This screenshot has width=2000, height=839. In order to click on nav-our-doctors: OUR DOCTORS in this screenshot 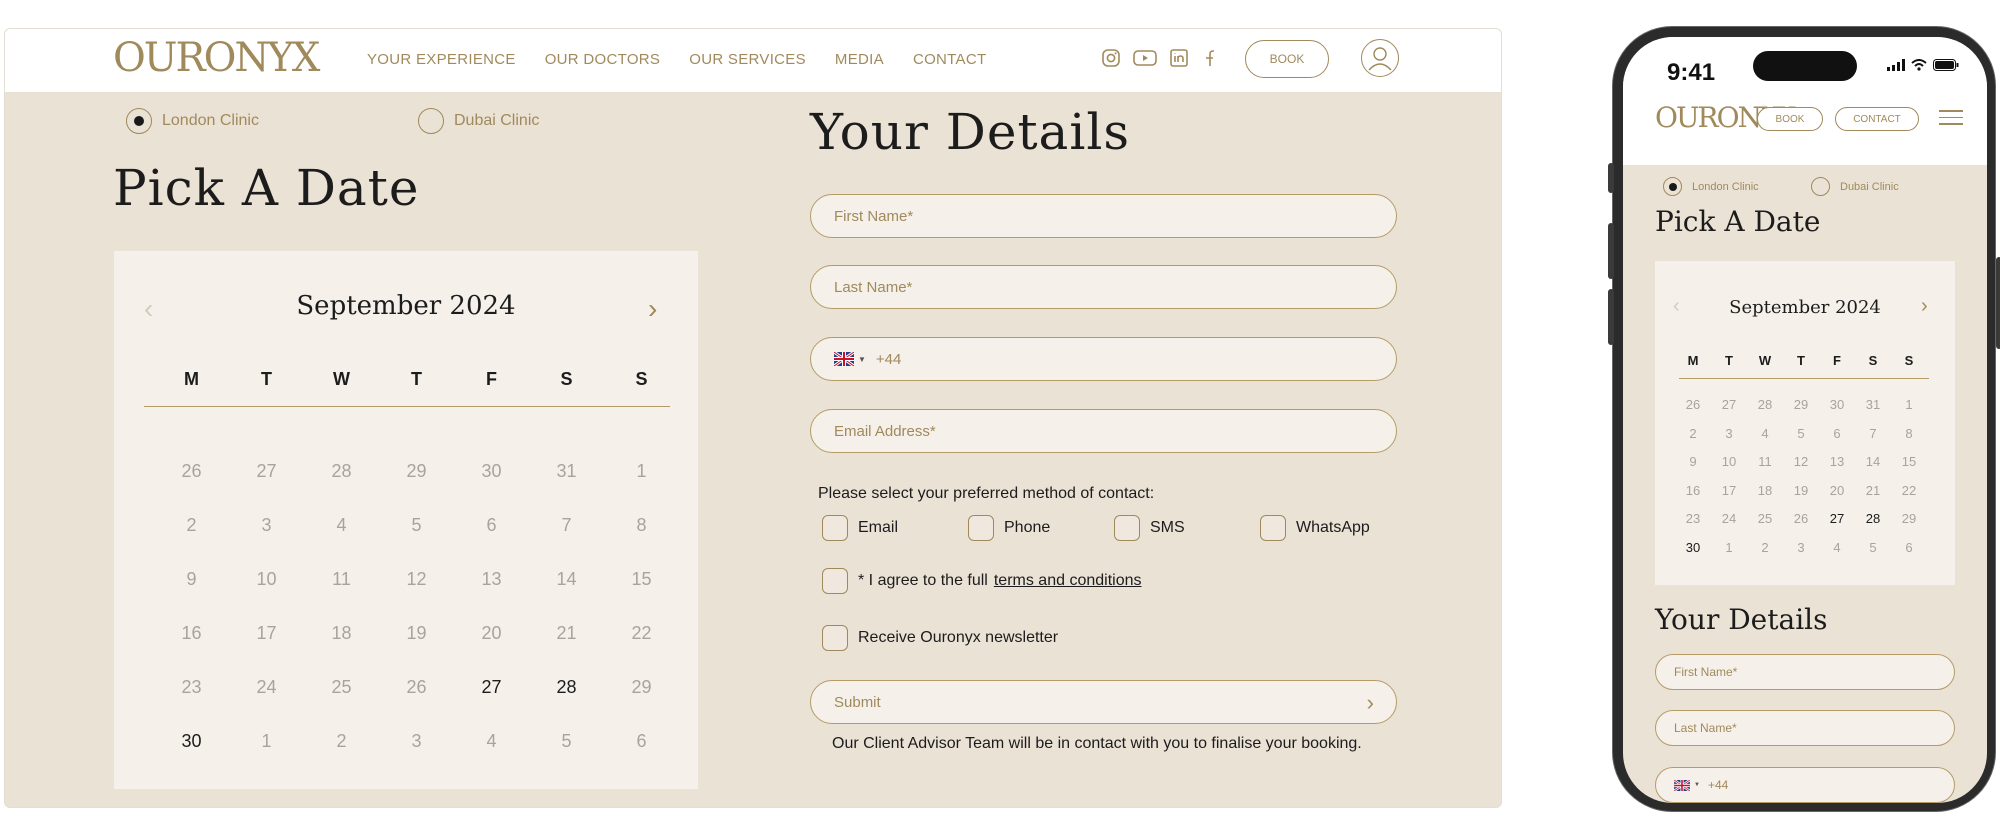, I will do `click(603, 59)`.